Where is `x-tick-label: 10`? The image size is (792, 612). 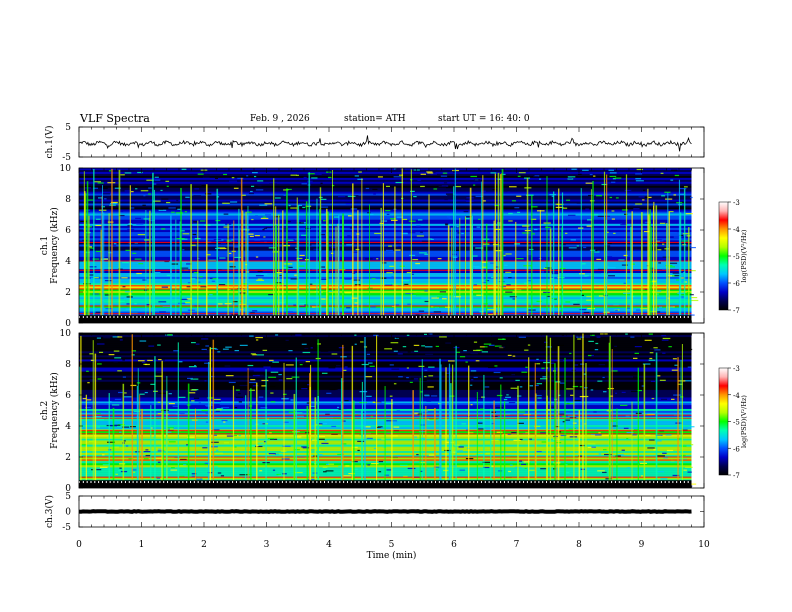 x-tick-label: 10 is located at coordinates (704, 545).